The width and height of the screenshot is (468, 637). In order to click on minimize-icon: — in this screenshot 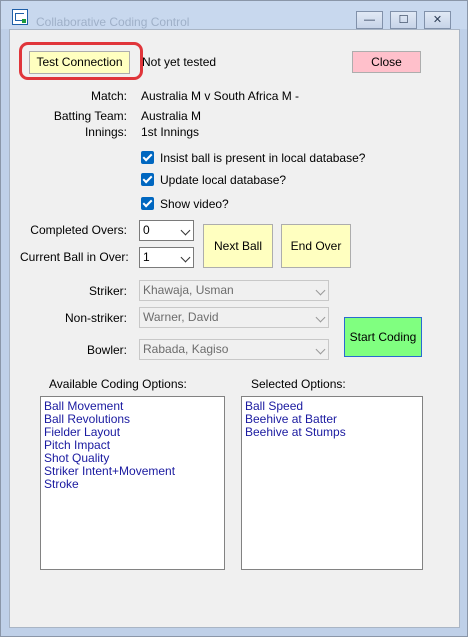, I will do `click(369, 20)`.